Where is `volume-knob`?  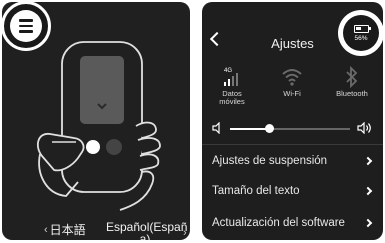 volume-knob is located at coordinates (270, 128).